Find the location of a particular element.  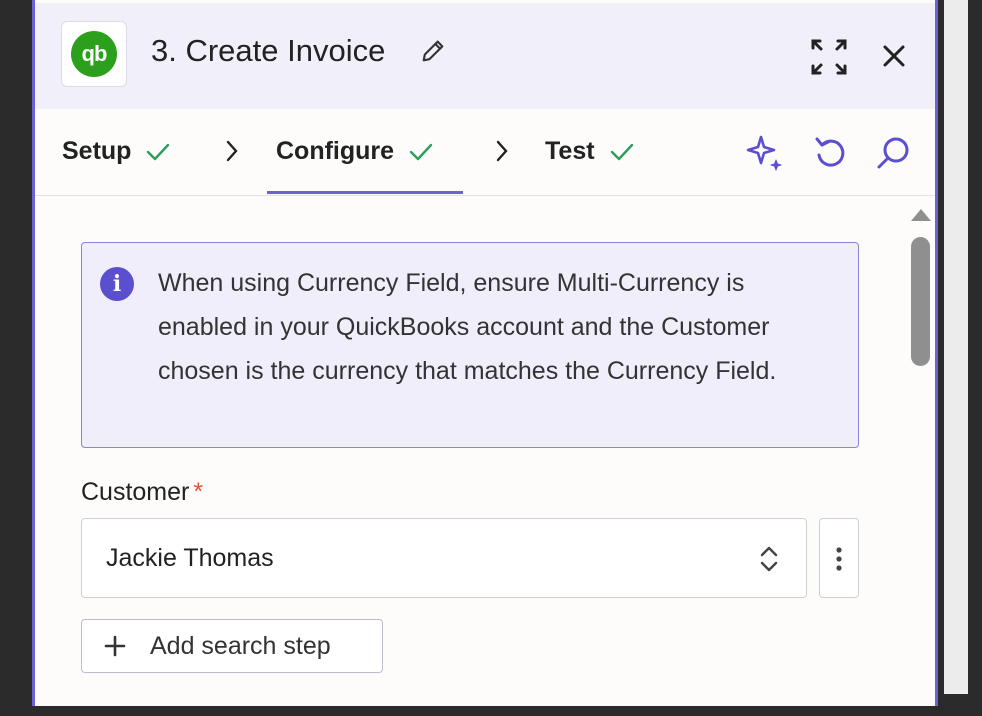

app-logo: qb is located at coordinates (94, 54).